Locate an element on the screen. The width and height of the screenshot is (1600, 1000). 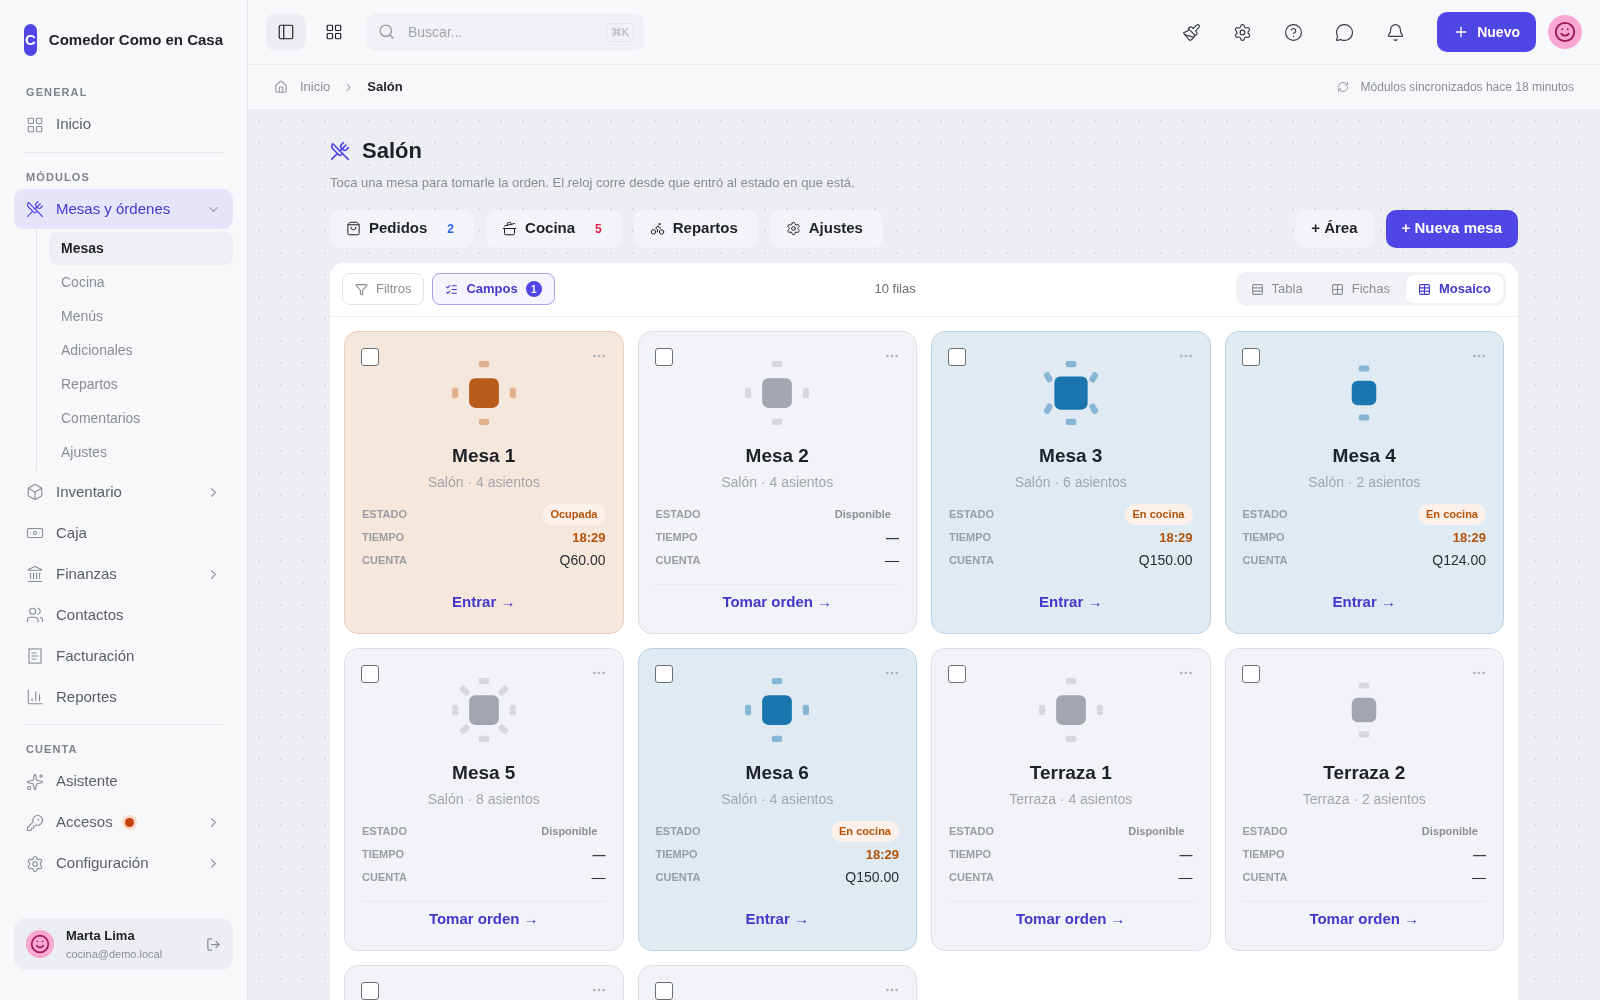
chart-icon is located at coordinates (35, 697).